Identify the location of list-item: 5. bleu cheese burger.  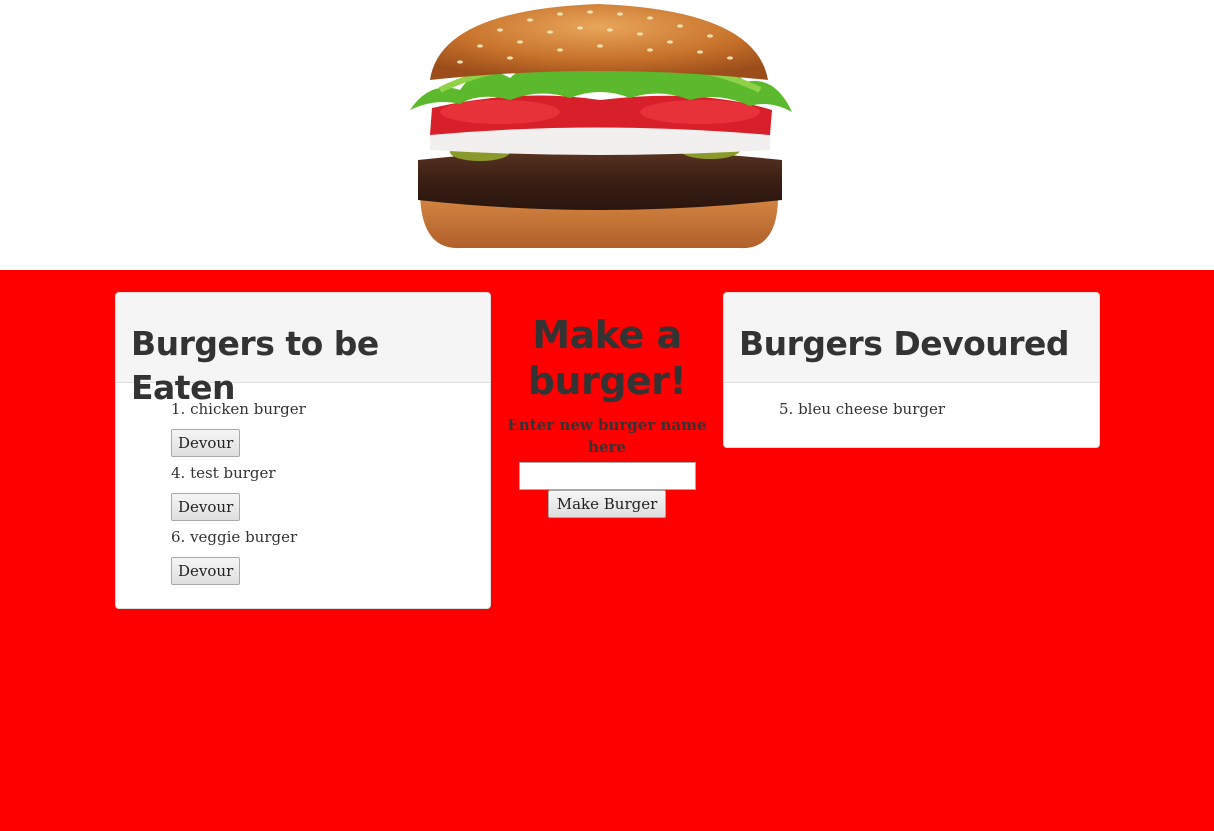
(931, 409).